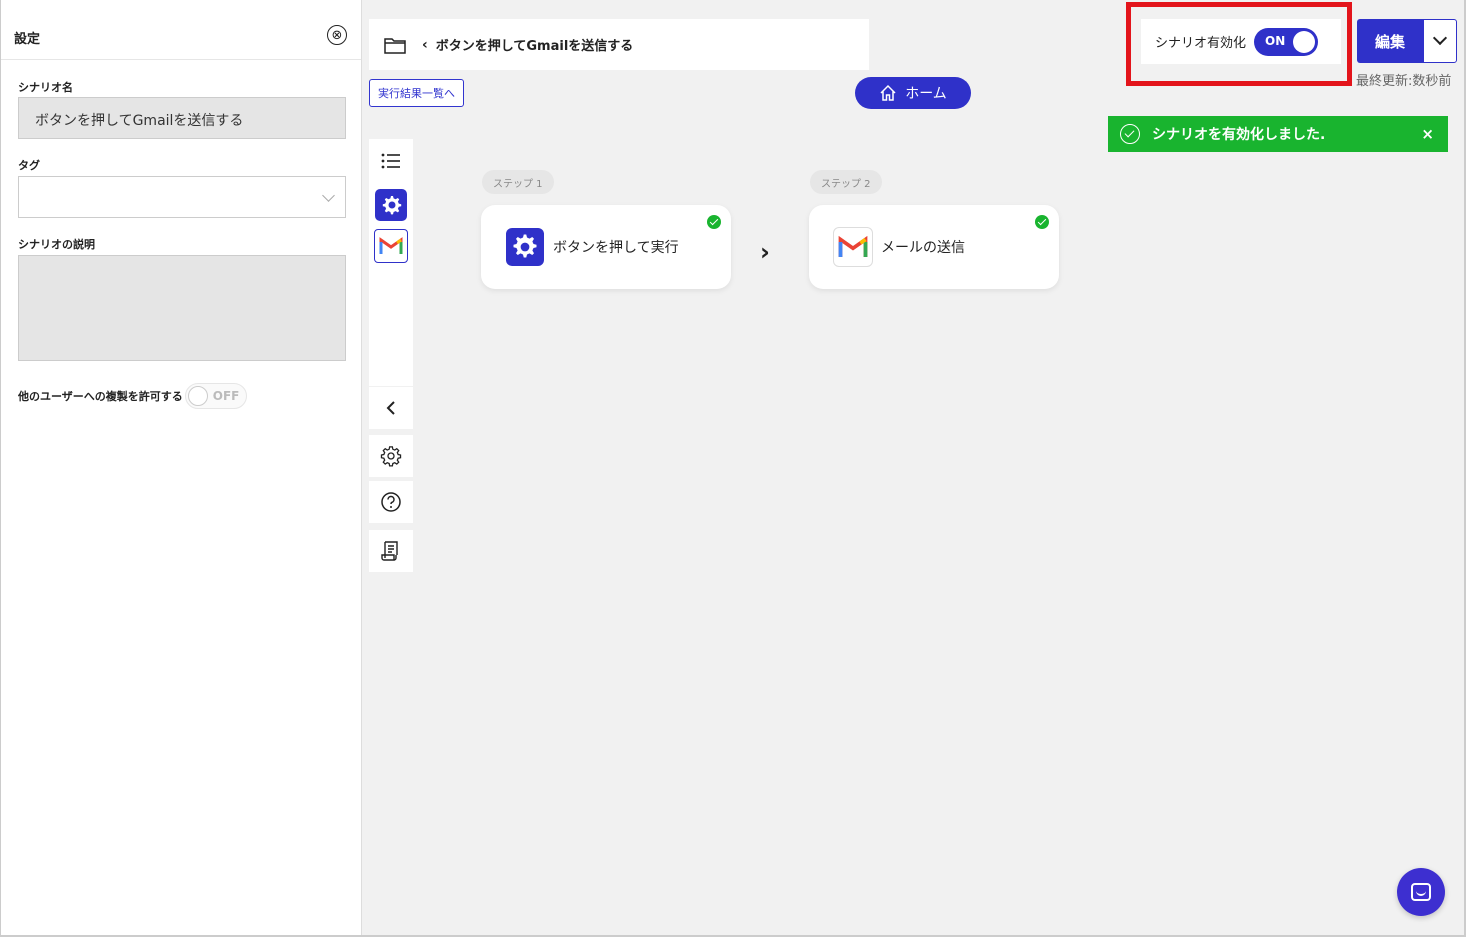 The image size is (1466, 937). I want to click on collapse-button, so click(391, 408).